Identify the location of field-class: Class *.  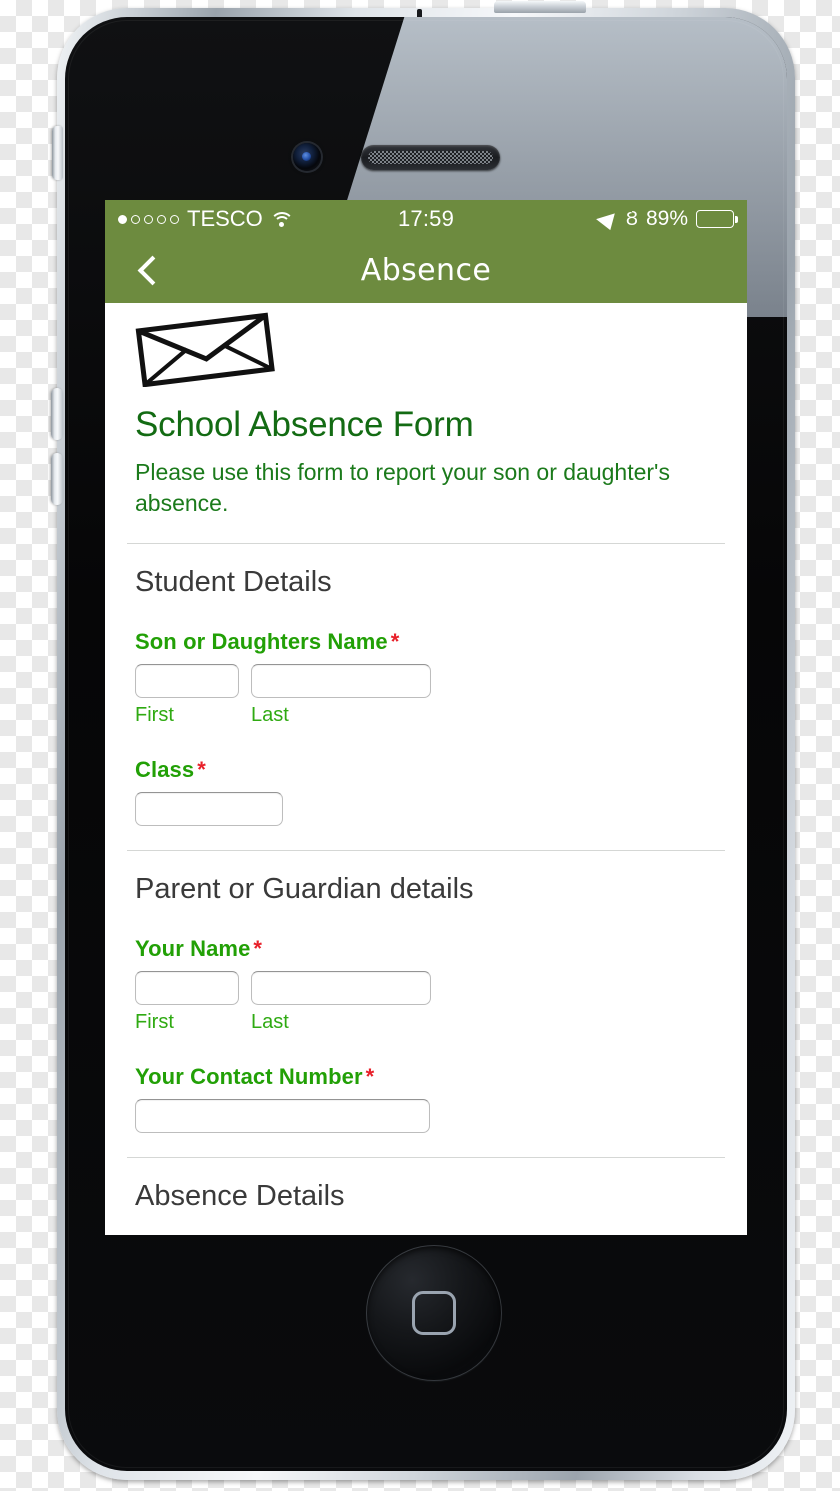
(441, 792).